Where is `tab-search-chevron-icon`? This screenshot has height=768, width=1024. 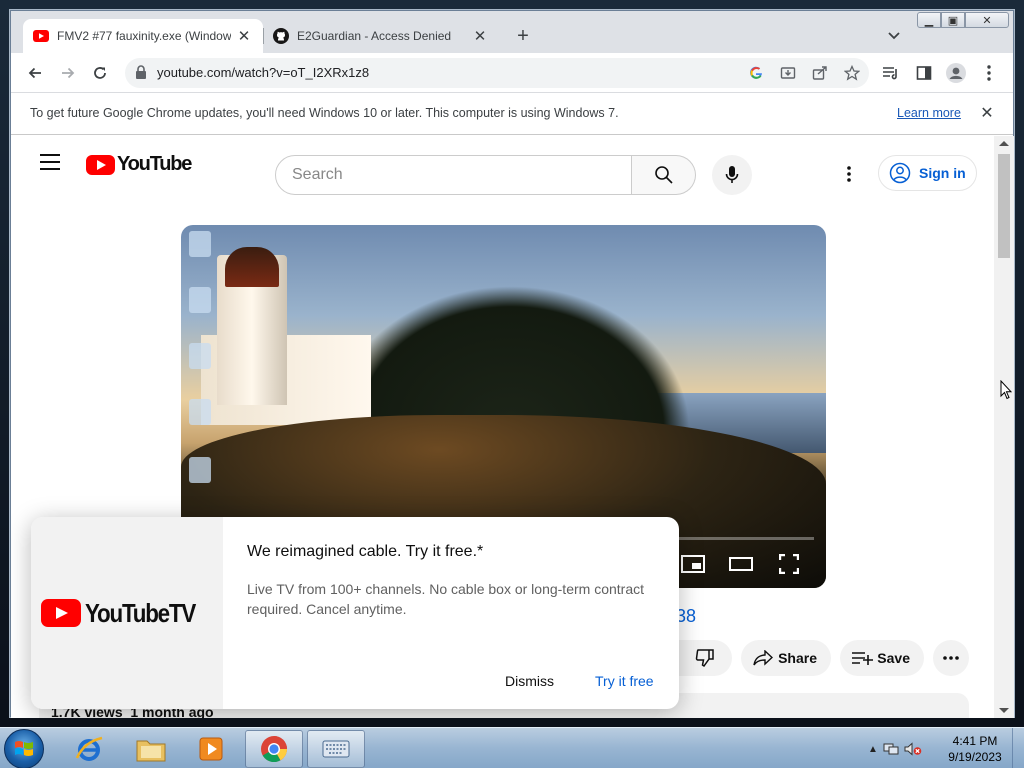 tab-search-chevron-icon is located at coordinates (894, 36).